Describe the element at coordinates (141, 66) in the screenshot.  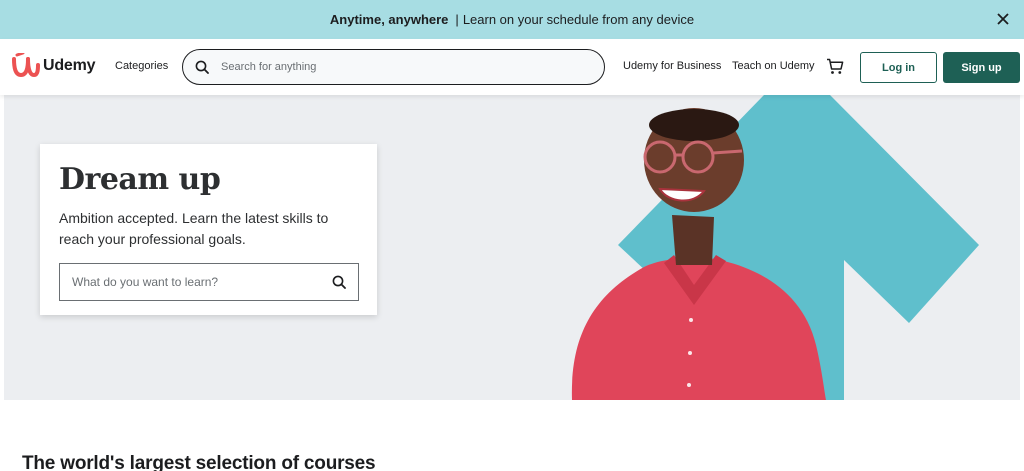
I see `categories-link: Categories` at that location.